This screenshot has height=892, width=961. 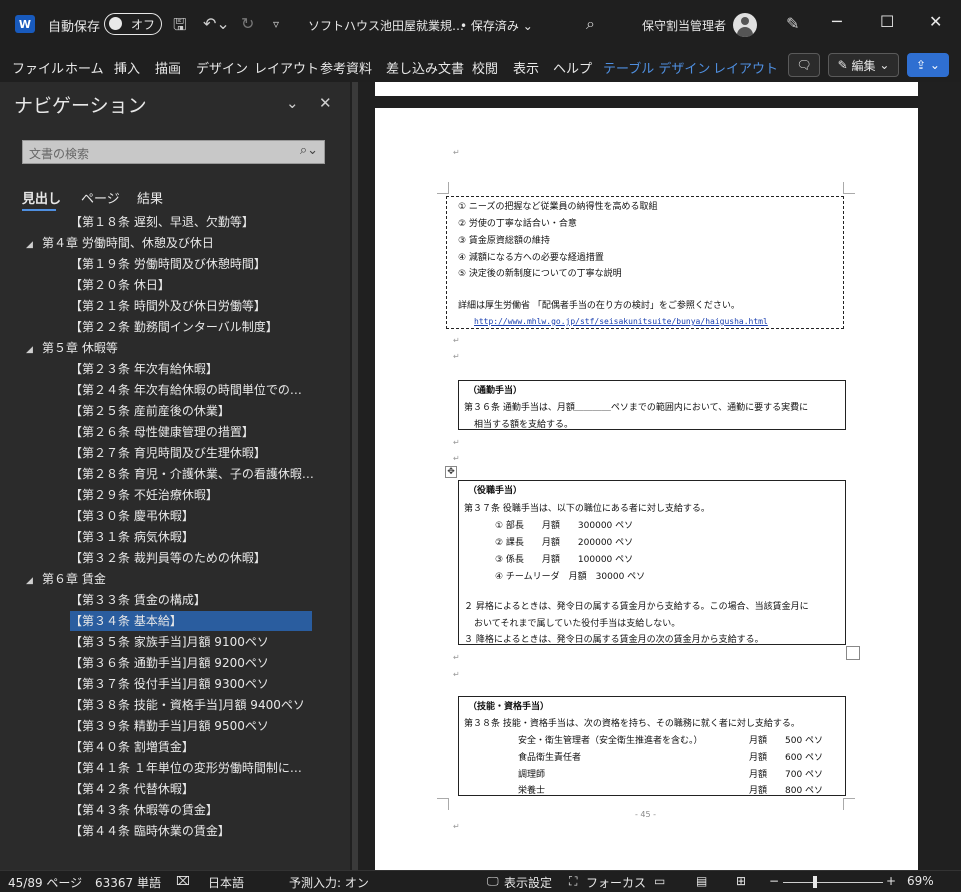 I want to click on nav-article-heading: 【第２２条 勤務間インターバル制度】, so click(x=174, y=327).